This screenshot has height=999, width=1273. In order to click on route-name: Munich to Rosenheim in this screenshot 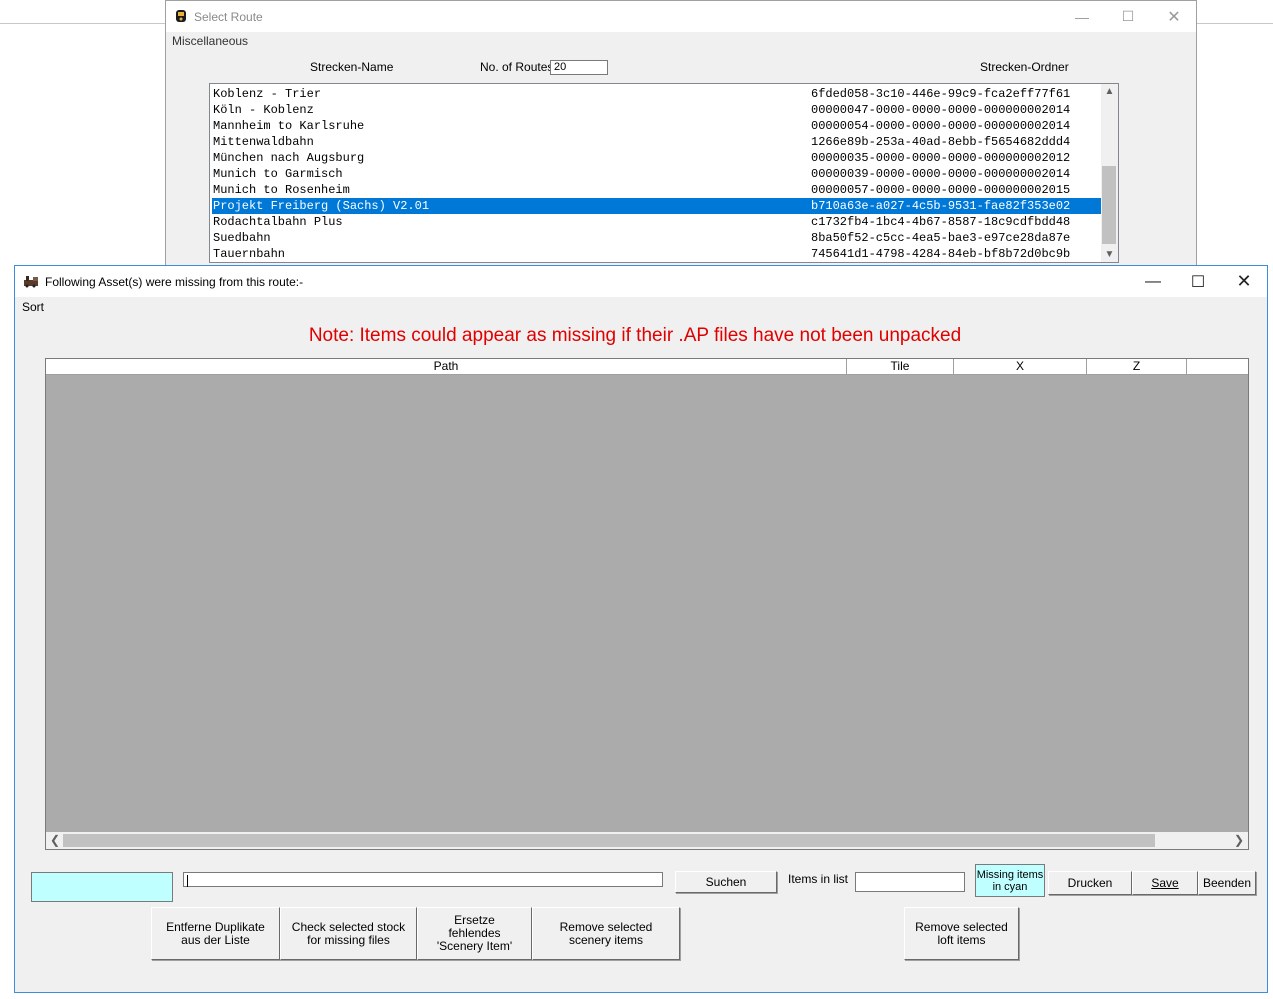, I will do `click(281, 190)`.